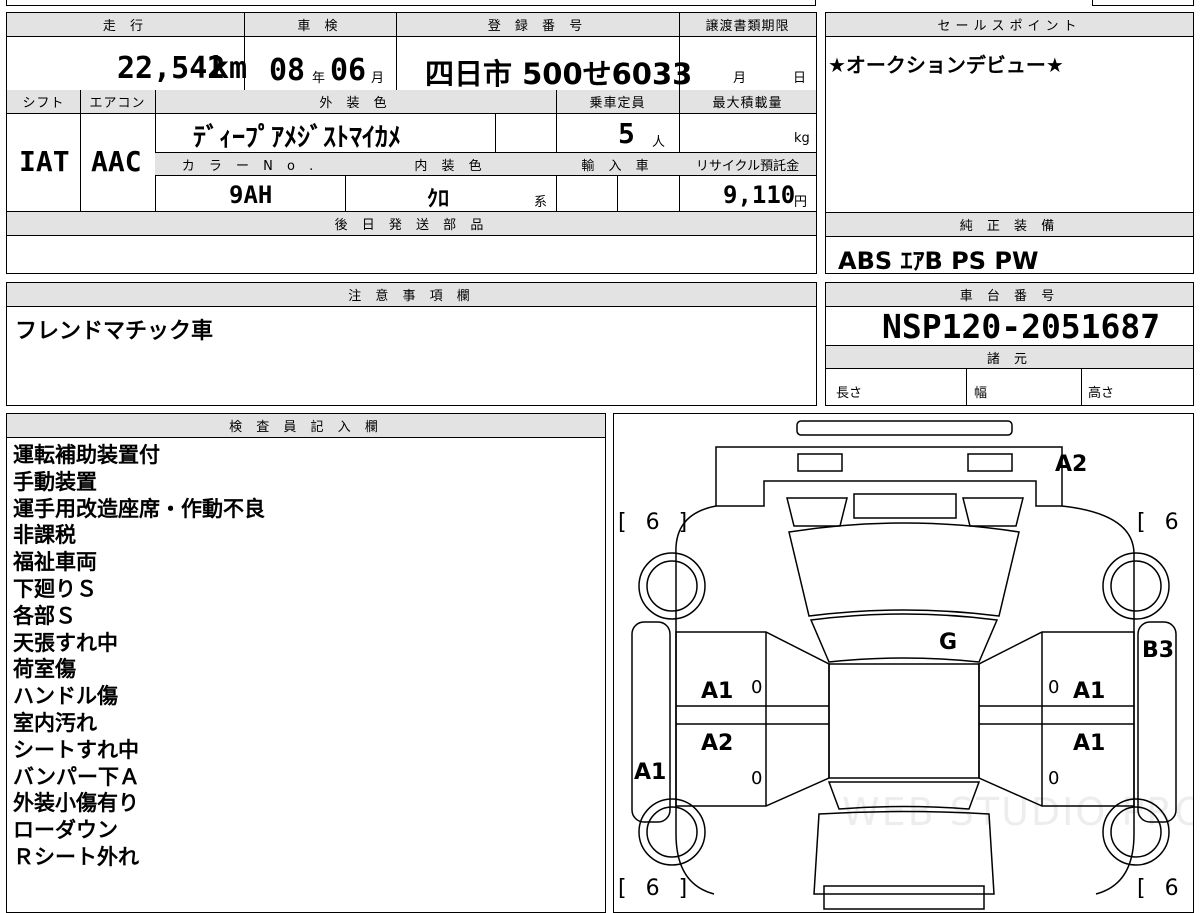 This screenshot has height=913, width=1200. I want to click on color-no-value: 9AH, so click(251, 195).